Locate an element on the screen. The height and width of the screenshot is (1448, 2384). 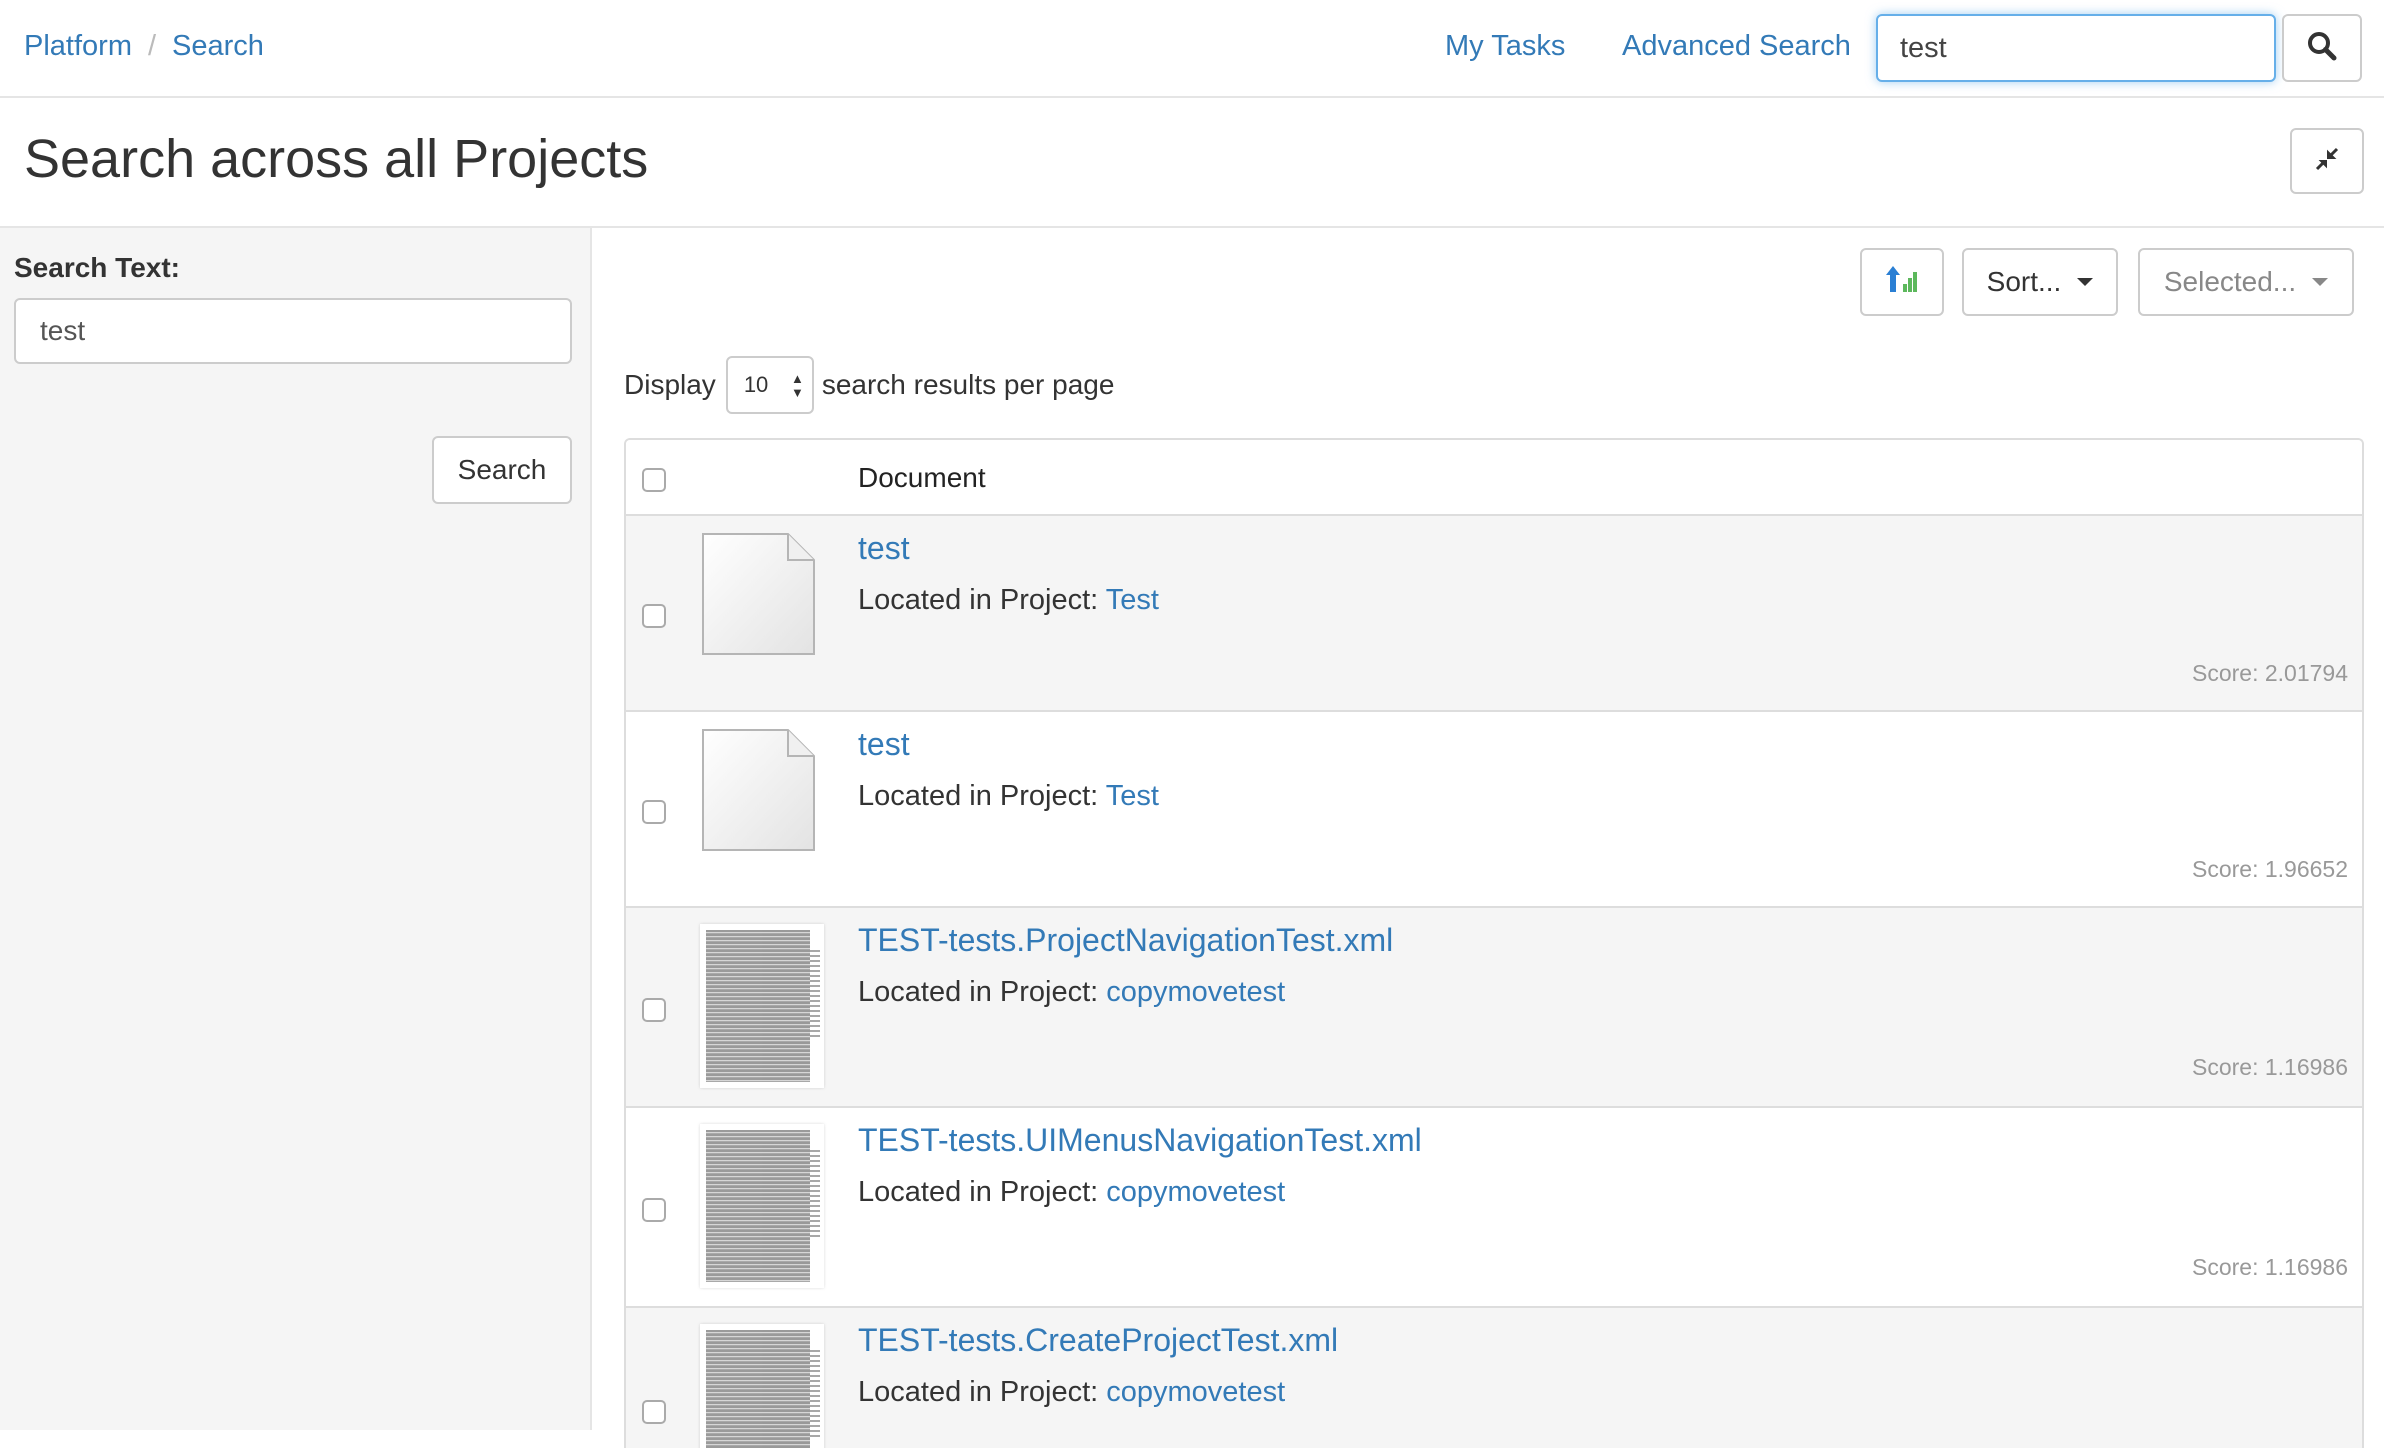
document-title-link: TEST-tests.ProjectNavigationTest.xml is located at coordinates (1125, 940).